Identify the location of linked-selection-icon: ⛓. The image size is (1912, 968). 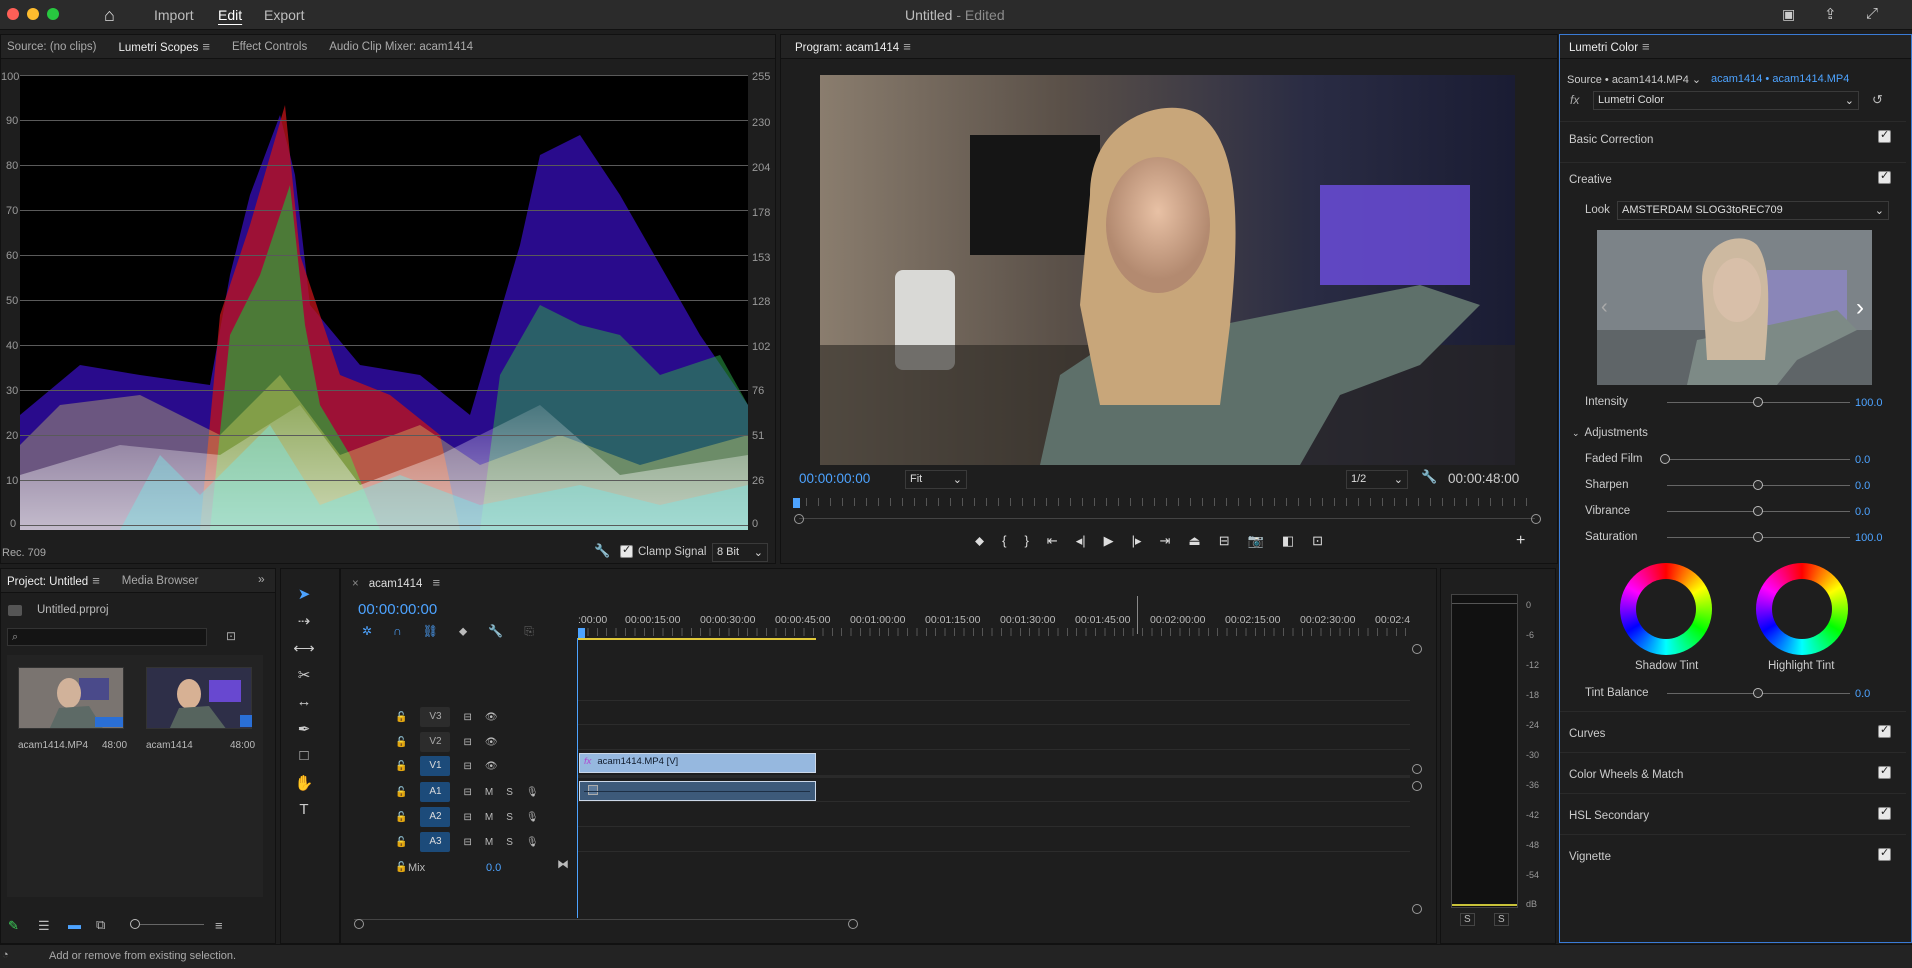
(430, 631).